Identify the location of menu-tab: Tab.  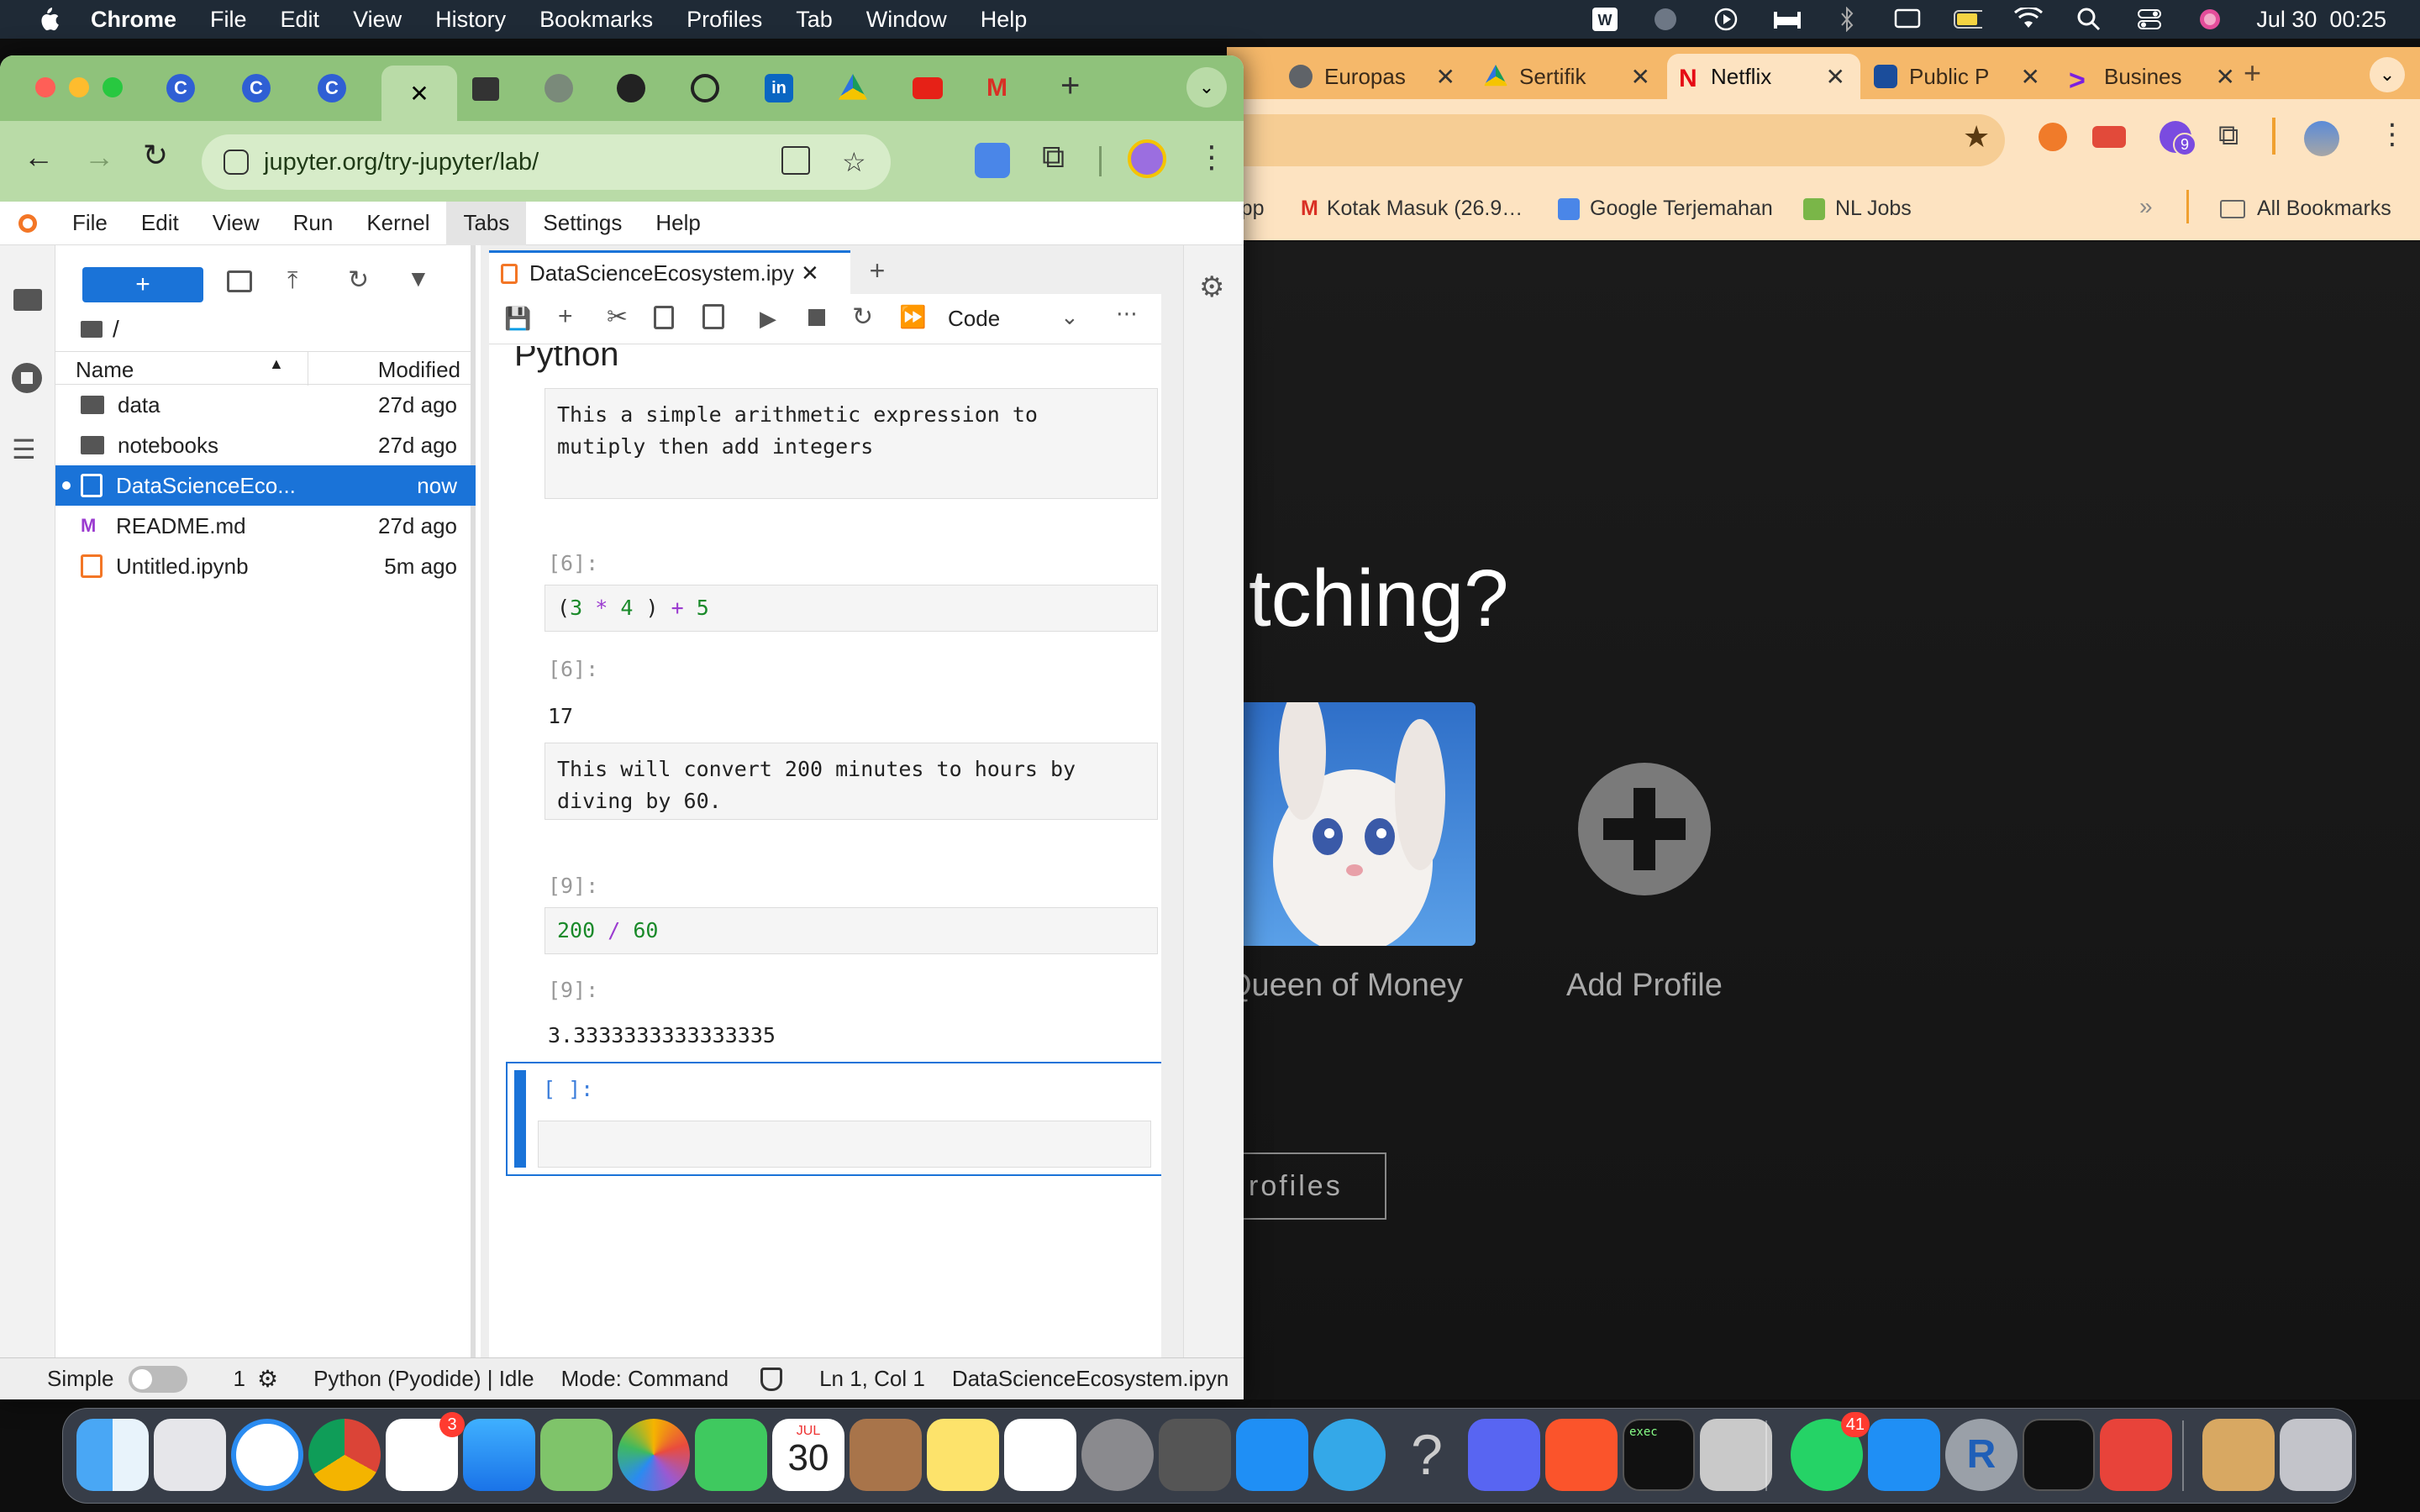
(814, 20).